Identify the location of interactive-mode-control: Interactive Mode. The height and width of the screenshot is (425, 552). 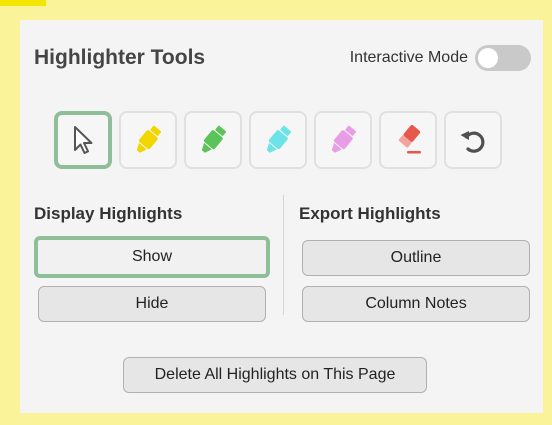
(440, 58).